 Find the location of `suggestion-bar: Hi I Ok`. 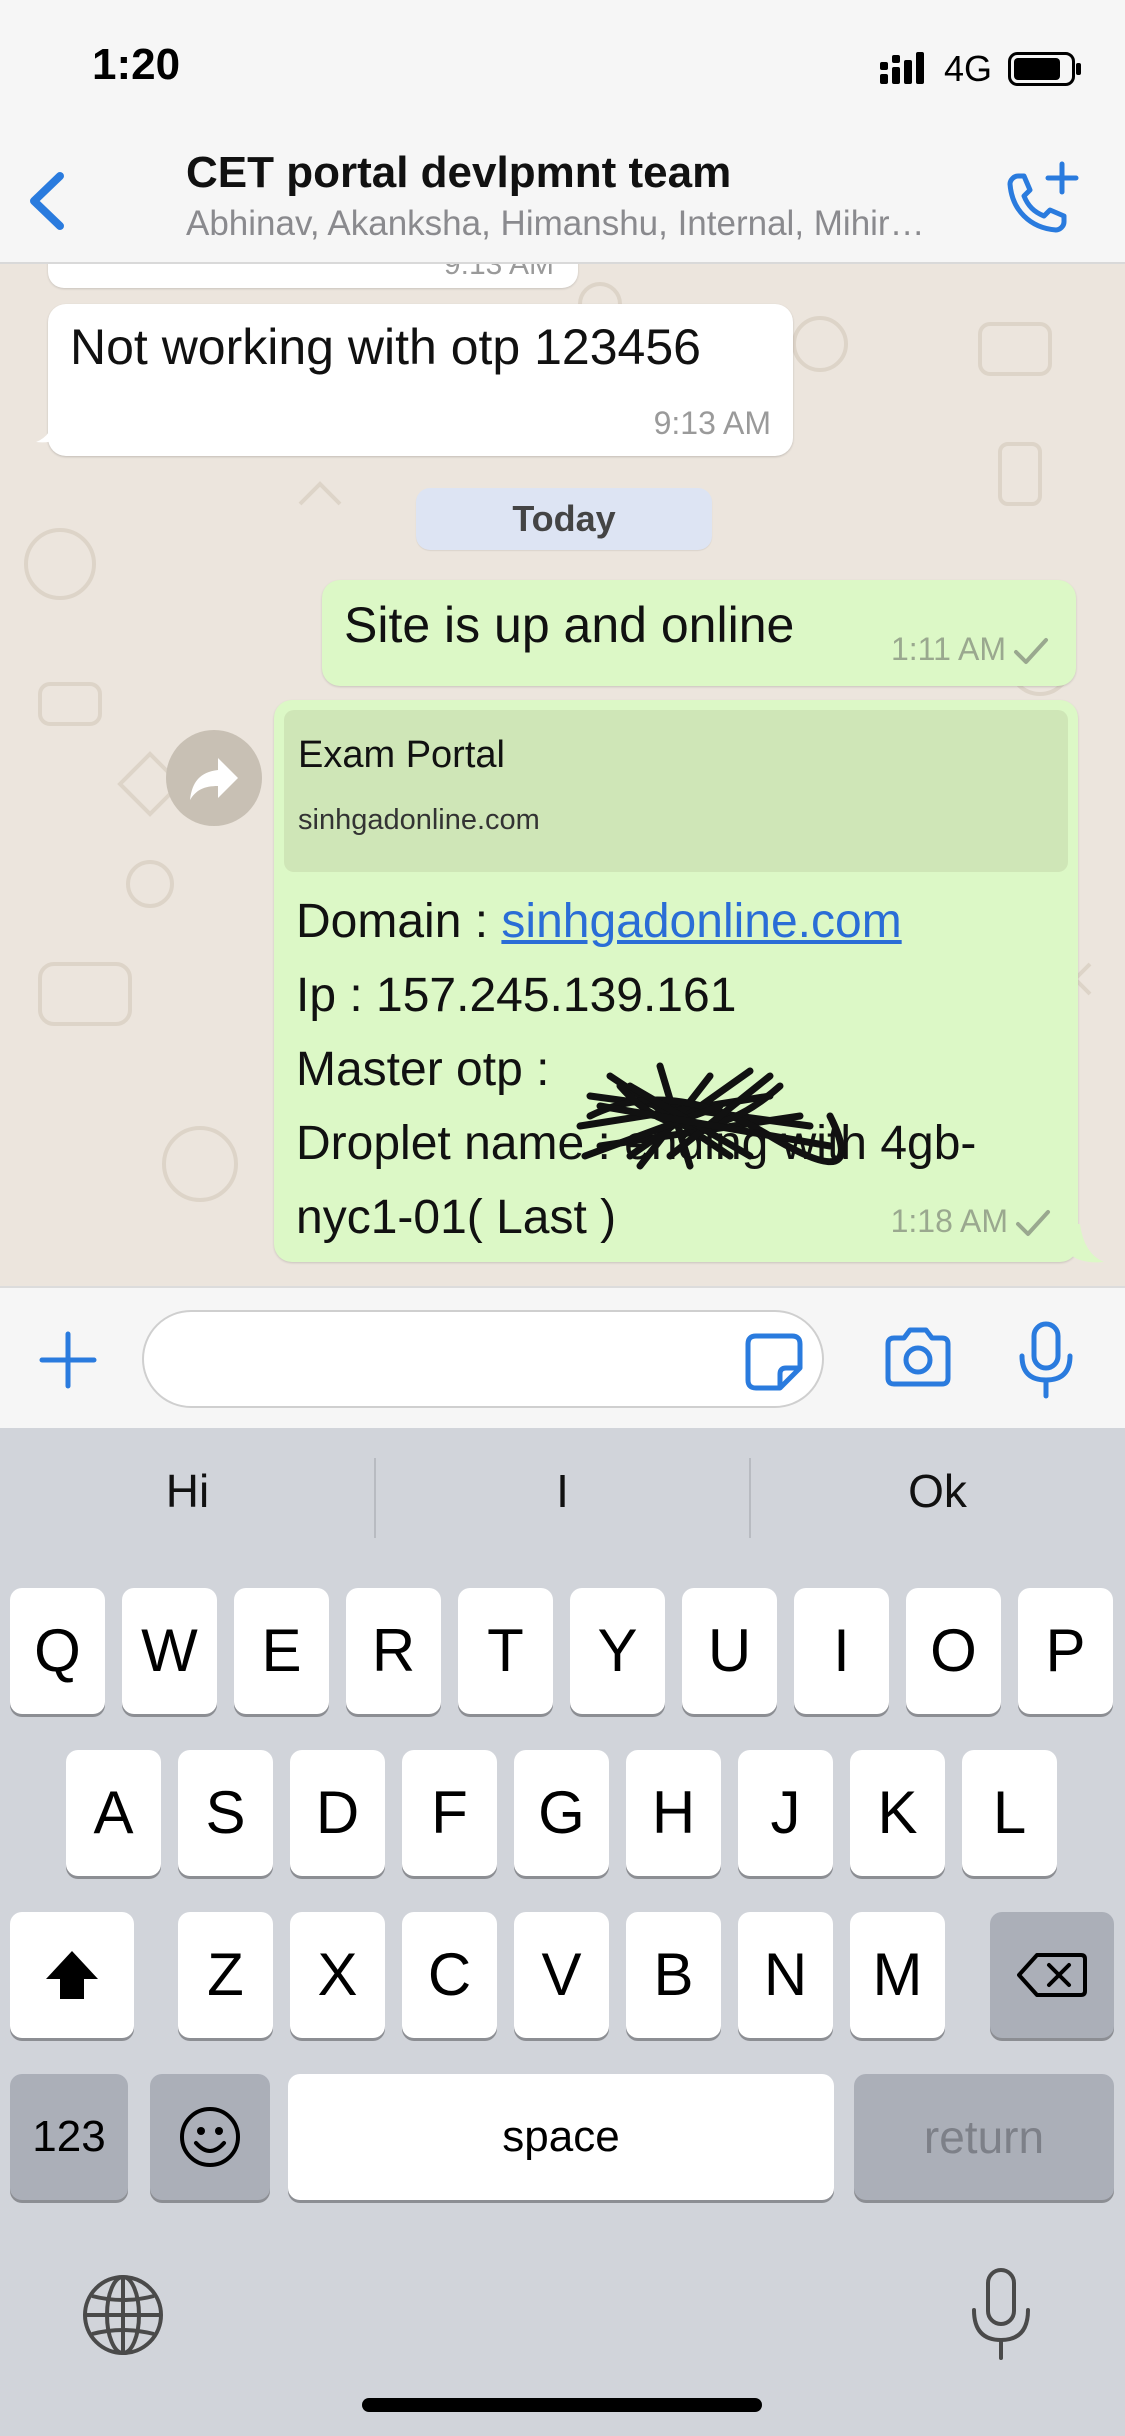

suggestion-bar: Hi I Ok is located at coordinates (562, 1503).